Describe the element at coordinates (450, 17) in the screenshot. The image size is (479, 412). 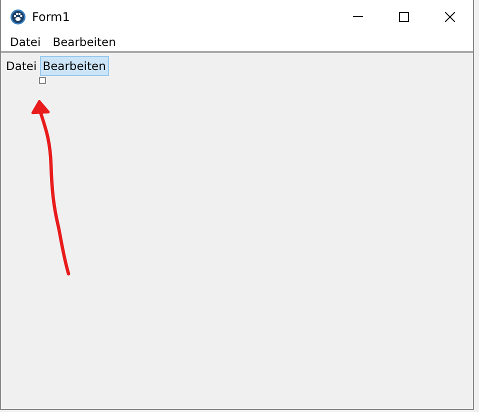
I see `close-icon` at that location.